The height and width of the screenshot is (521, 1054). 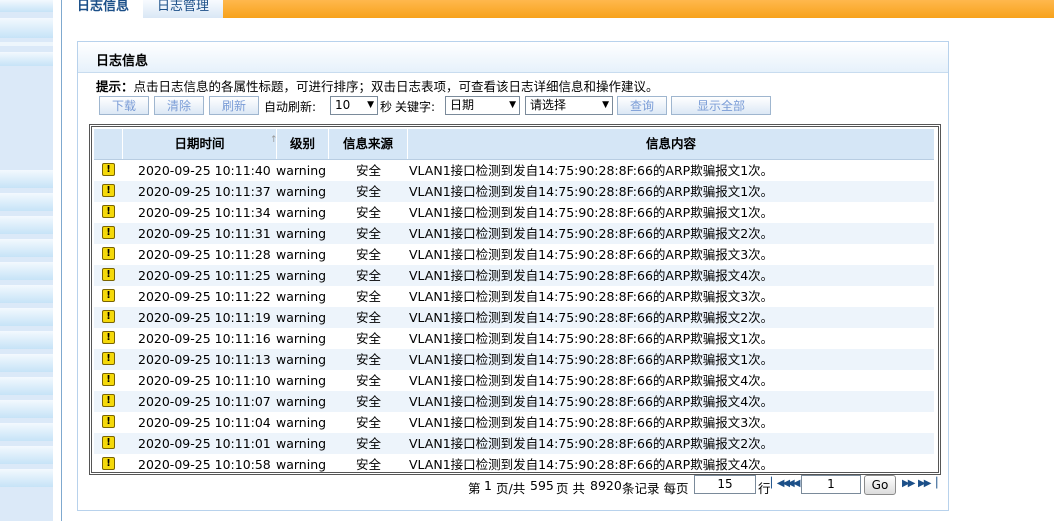 What do you see at coordinates (234, 105) in the screenshot?
I see `refresh-button: 刷新` at bounding box center [234, 105].